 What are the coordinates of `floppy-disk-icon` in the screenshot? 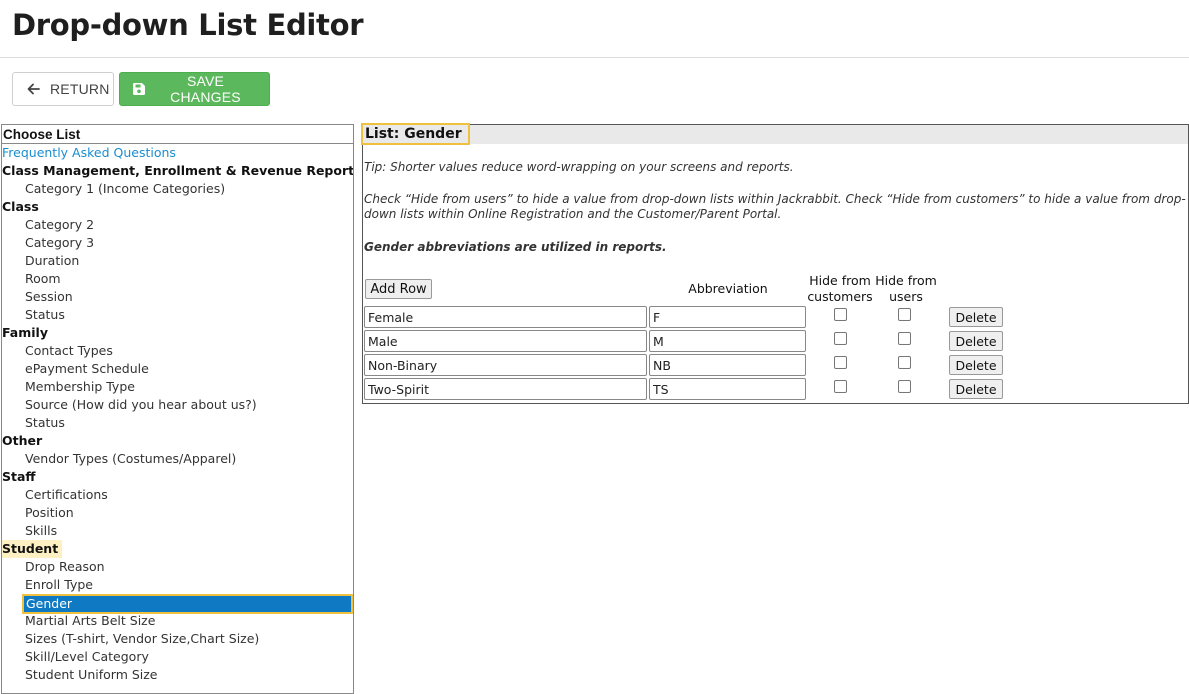 It's located at (139, 89).